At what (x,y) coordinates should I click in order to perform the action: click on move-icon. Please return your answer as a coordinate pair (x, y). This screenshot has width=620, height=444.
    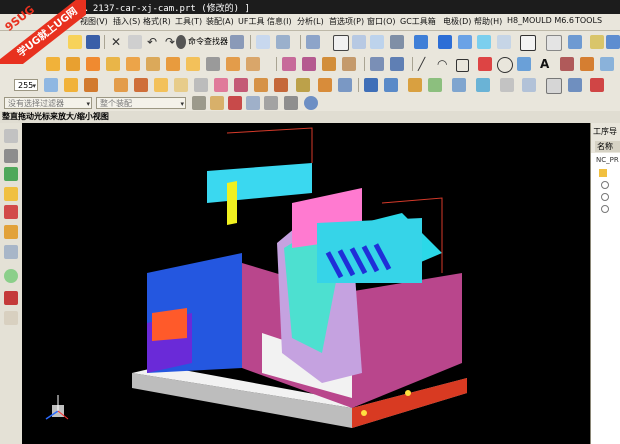
    Looking at the image, I should click on (91, 85).